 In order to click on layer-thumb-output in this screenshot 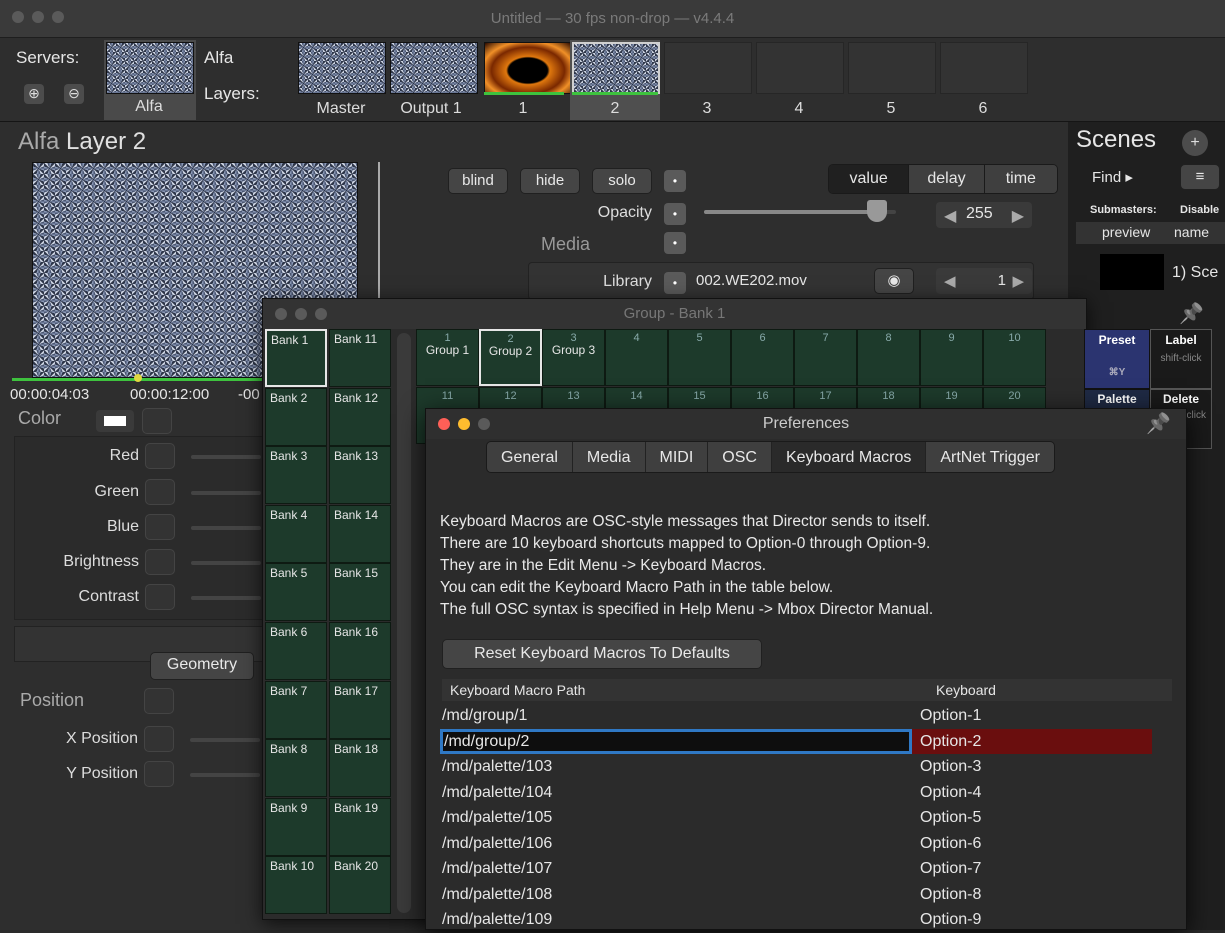, I will do `click(434, 68)`.